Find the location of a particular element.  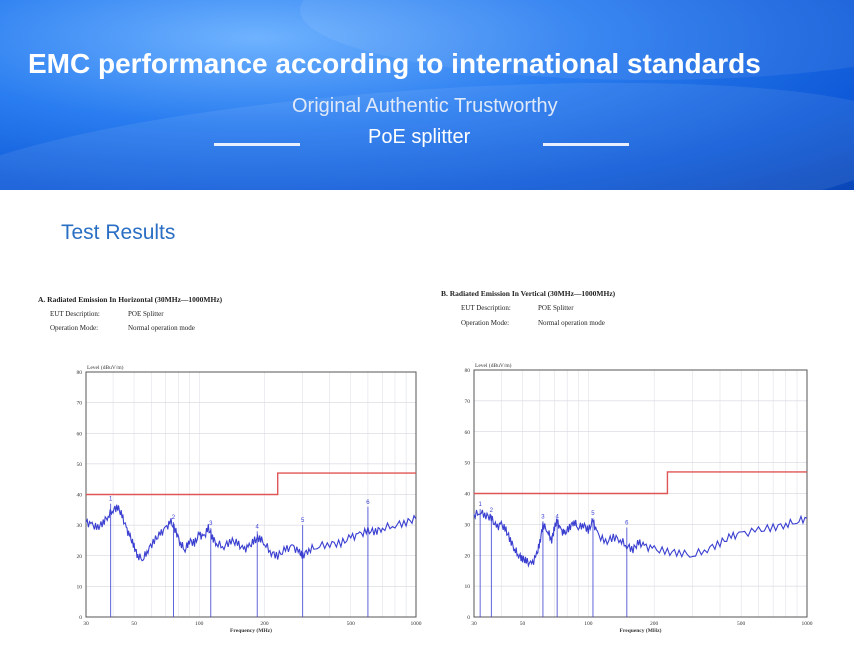

banner-rule-right is located at coordinates (586, 144).